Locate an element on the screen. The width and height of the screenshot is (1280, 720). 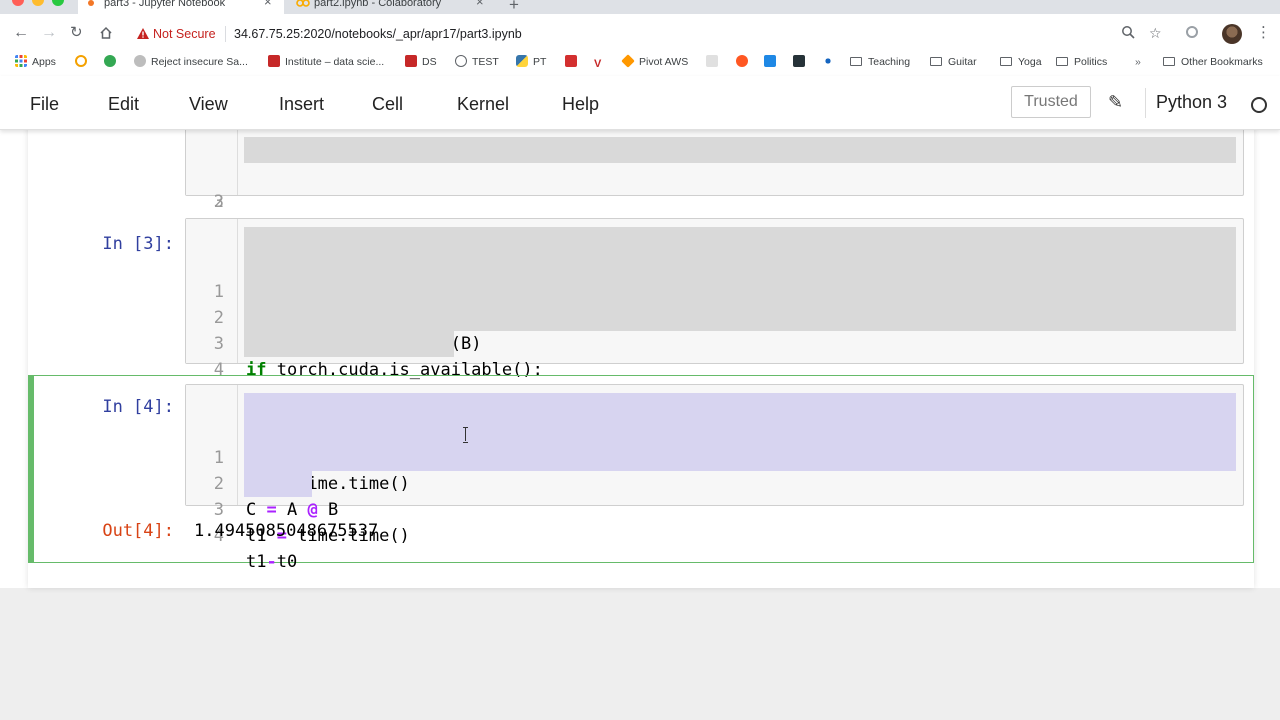
reload-icon: ↻ is located at coordinates (76, 33).